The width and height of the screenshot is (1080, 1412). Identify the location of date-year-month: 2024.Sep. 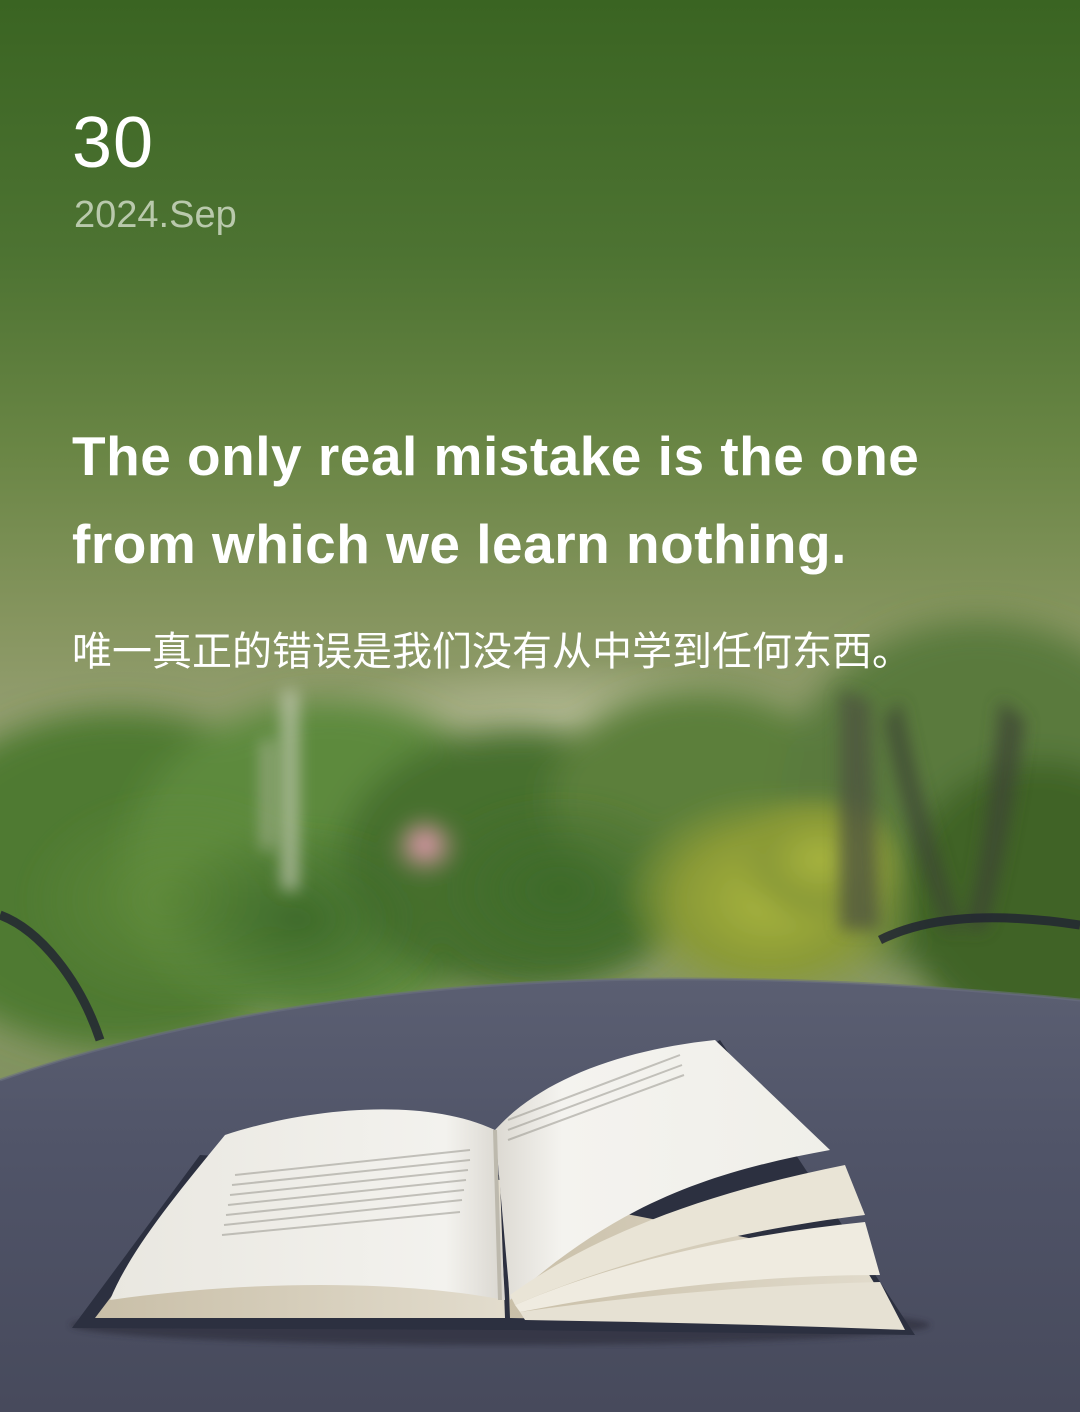
(155, 215).